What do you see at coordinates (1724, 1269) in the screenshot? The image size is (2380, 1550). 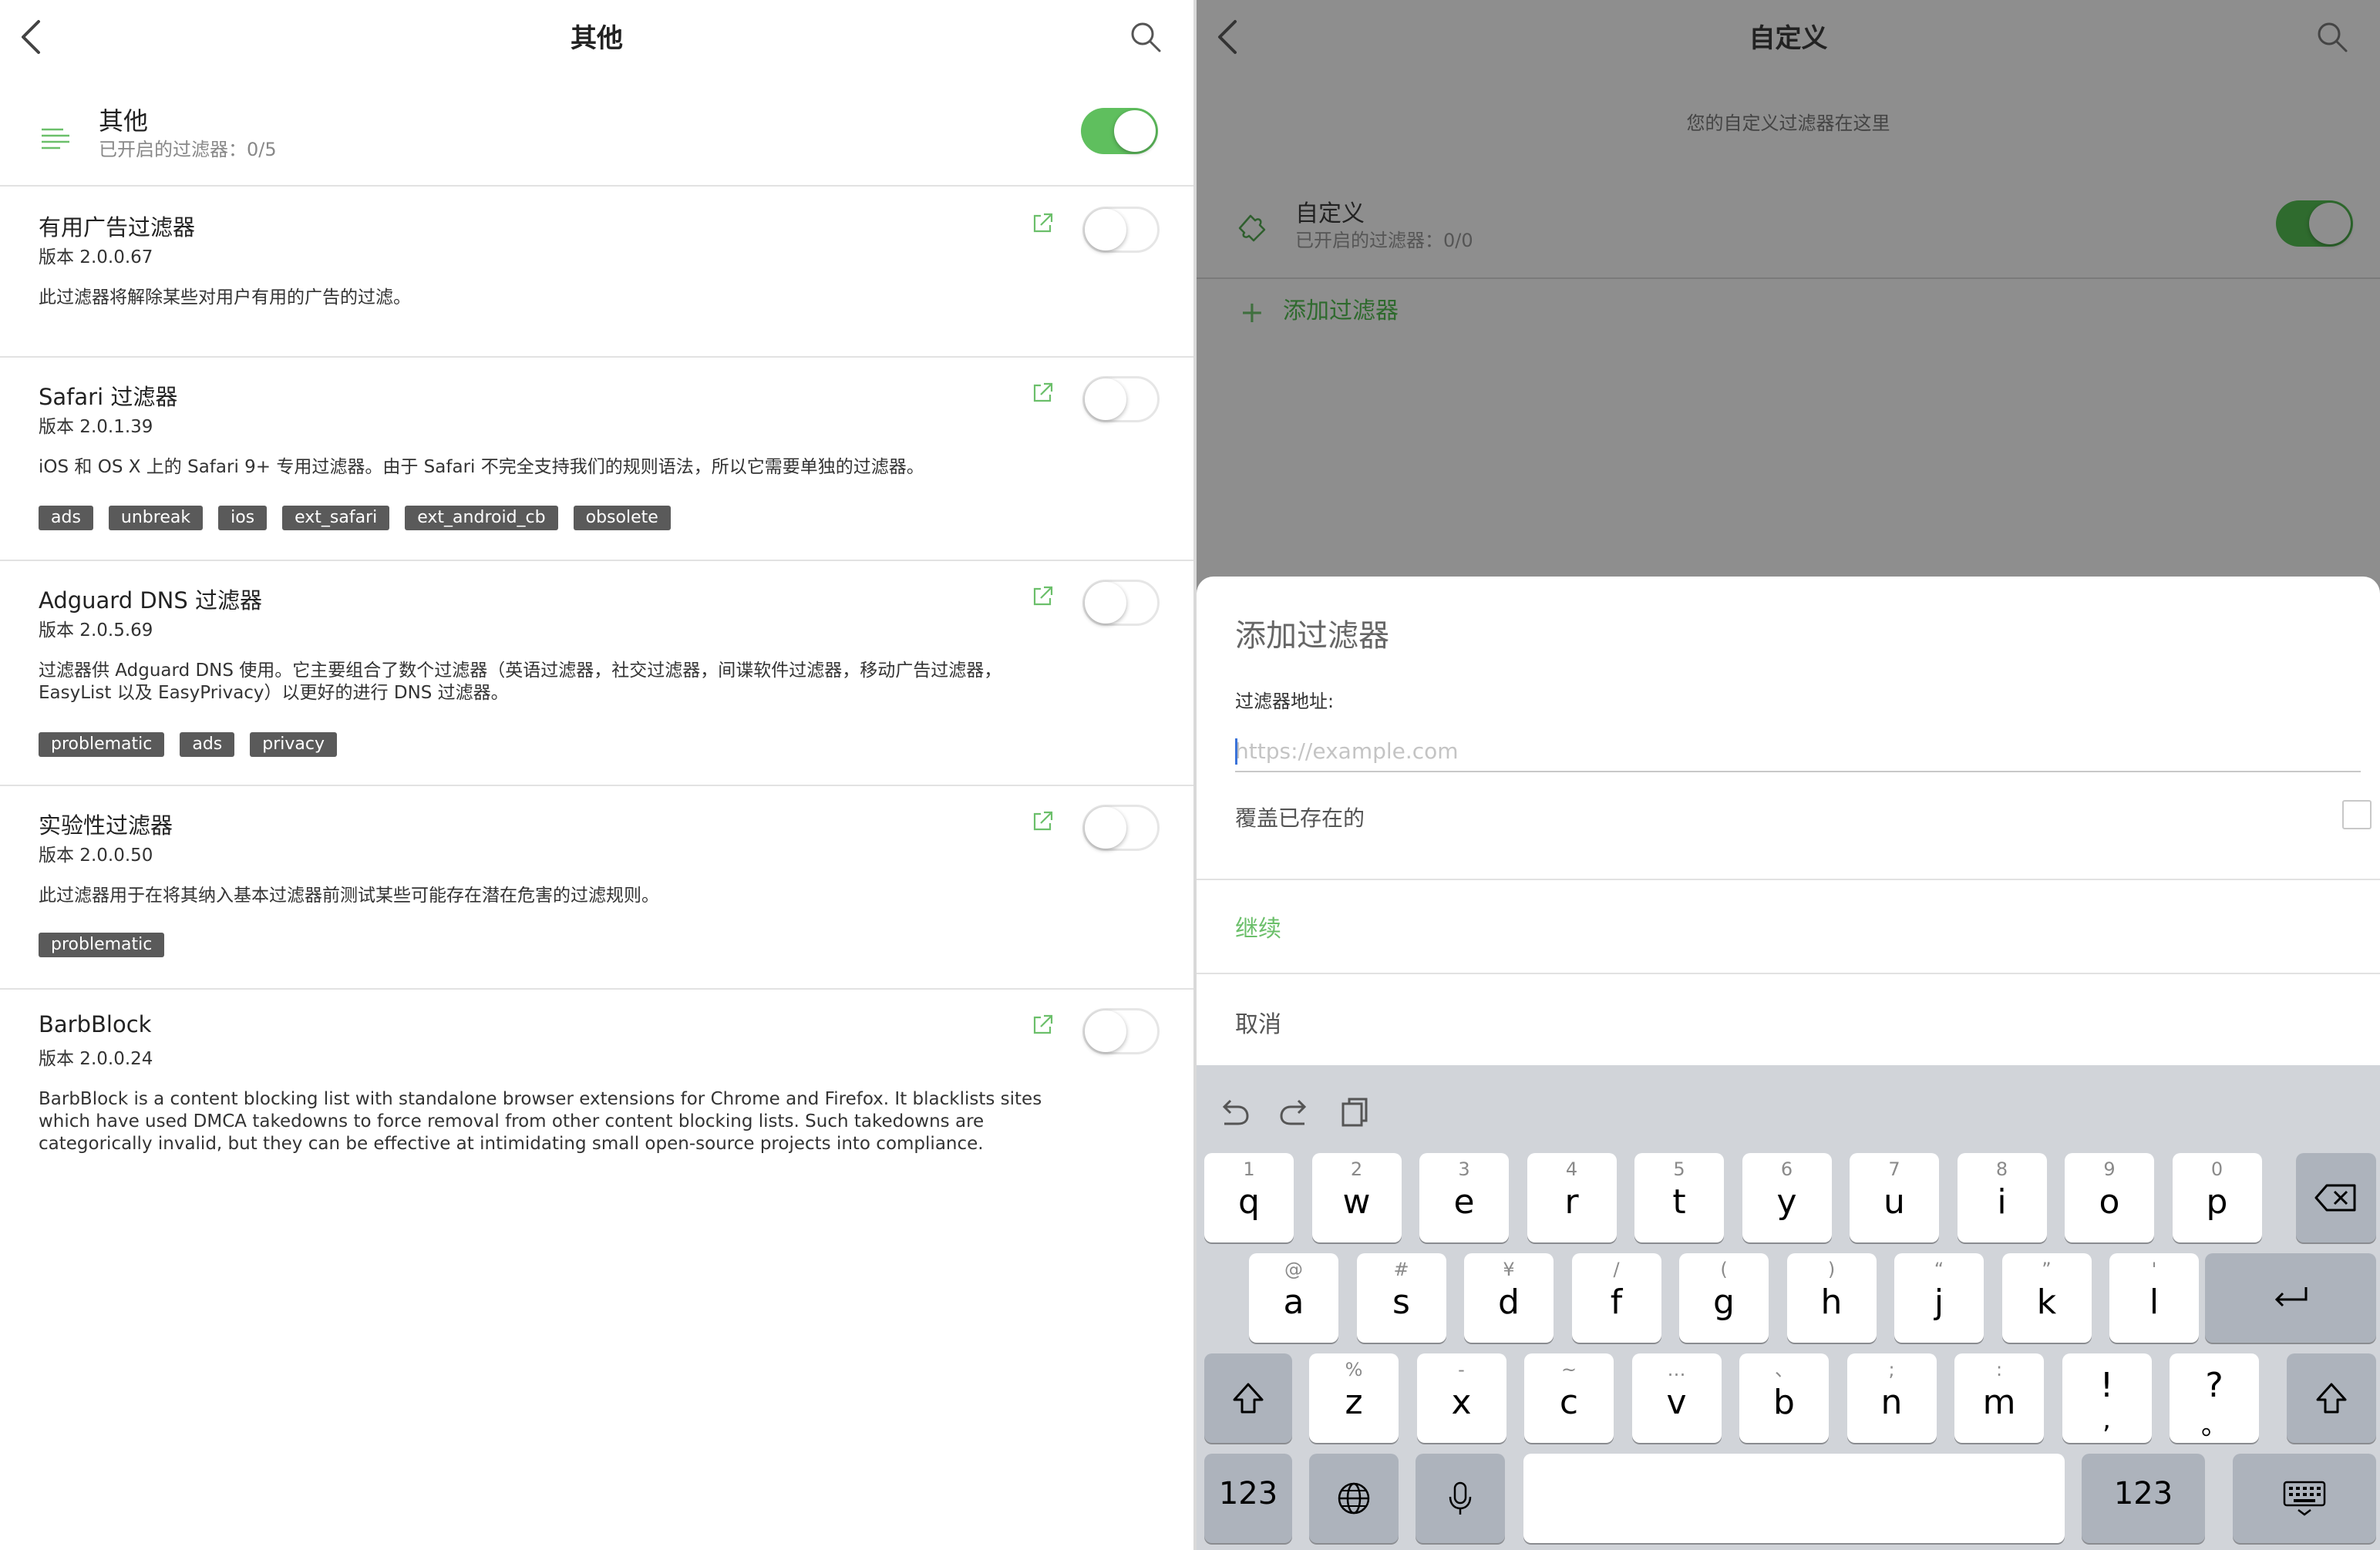 I see `key-hint: (` at bounding box center [1724, 1269].